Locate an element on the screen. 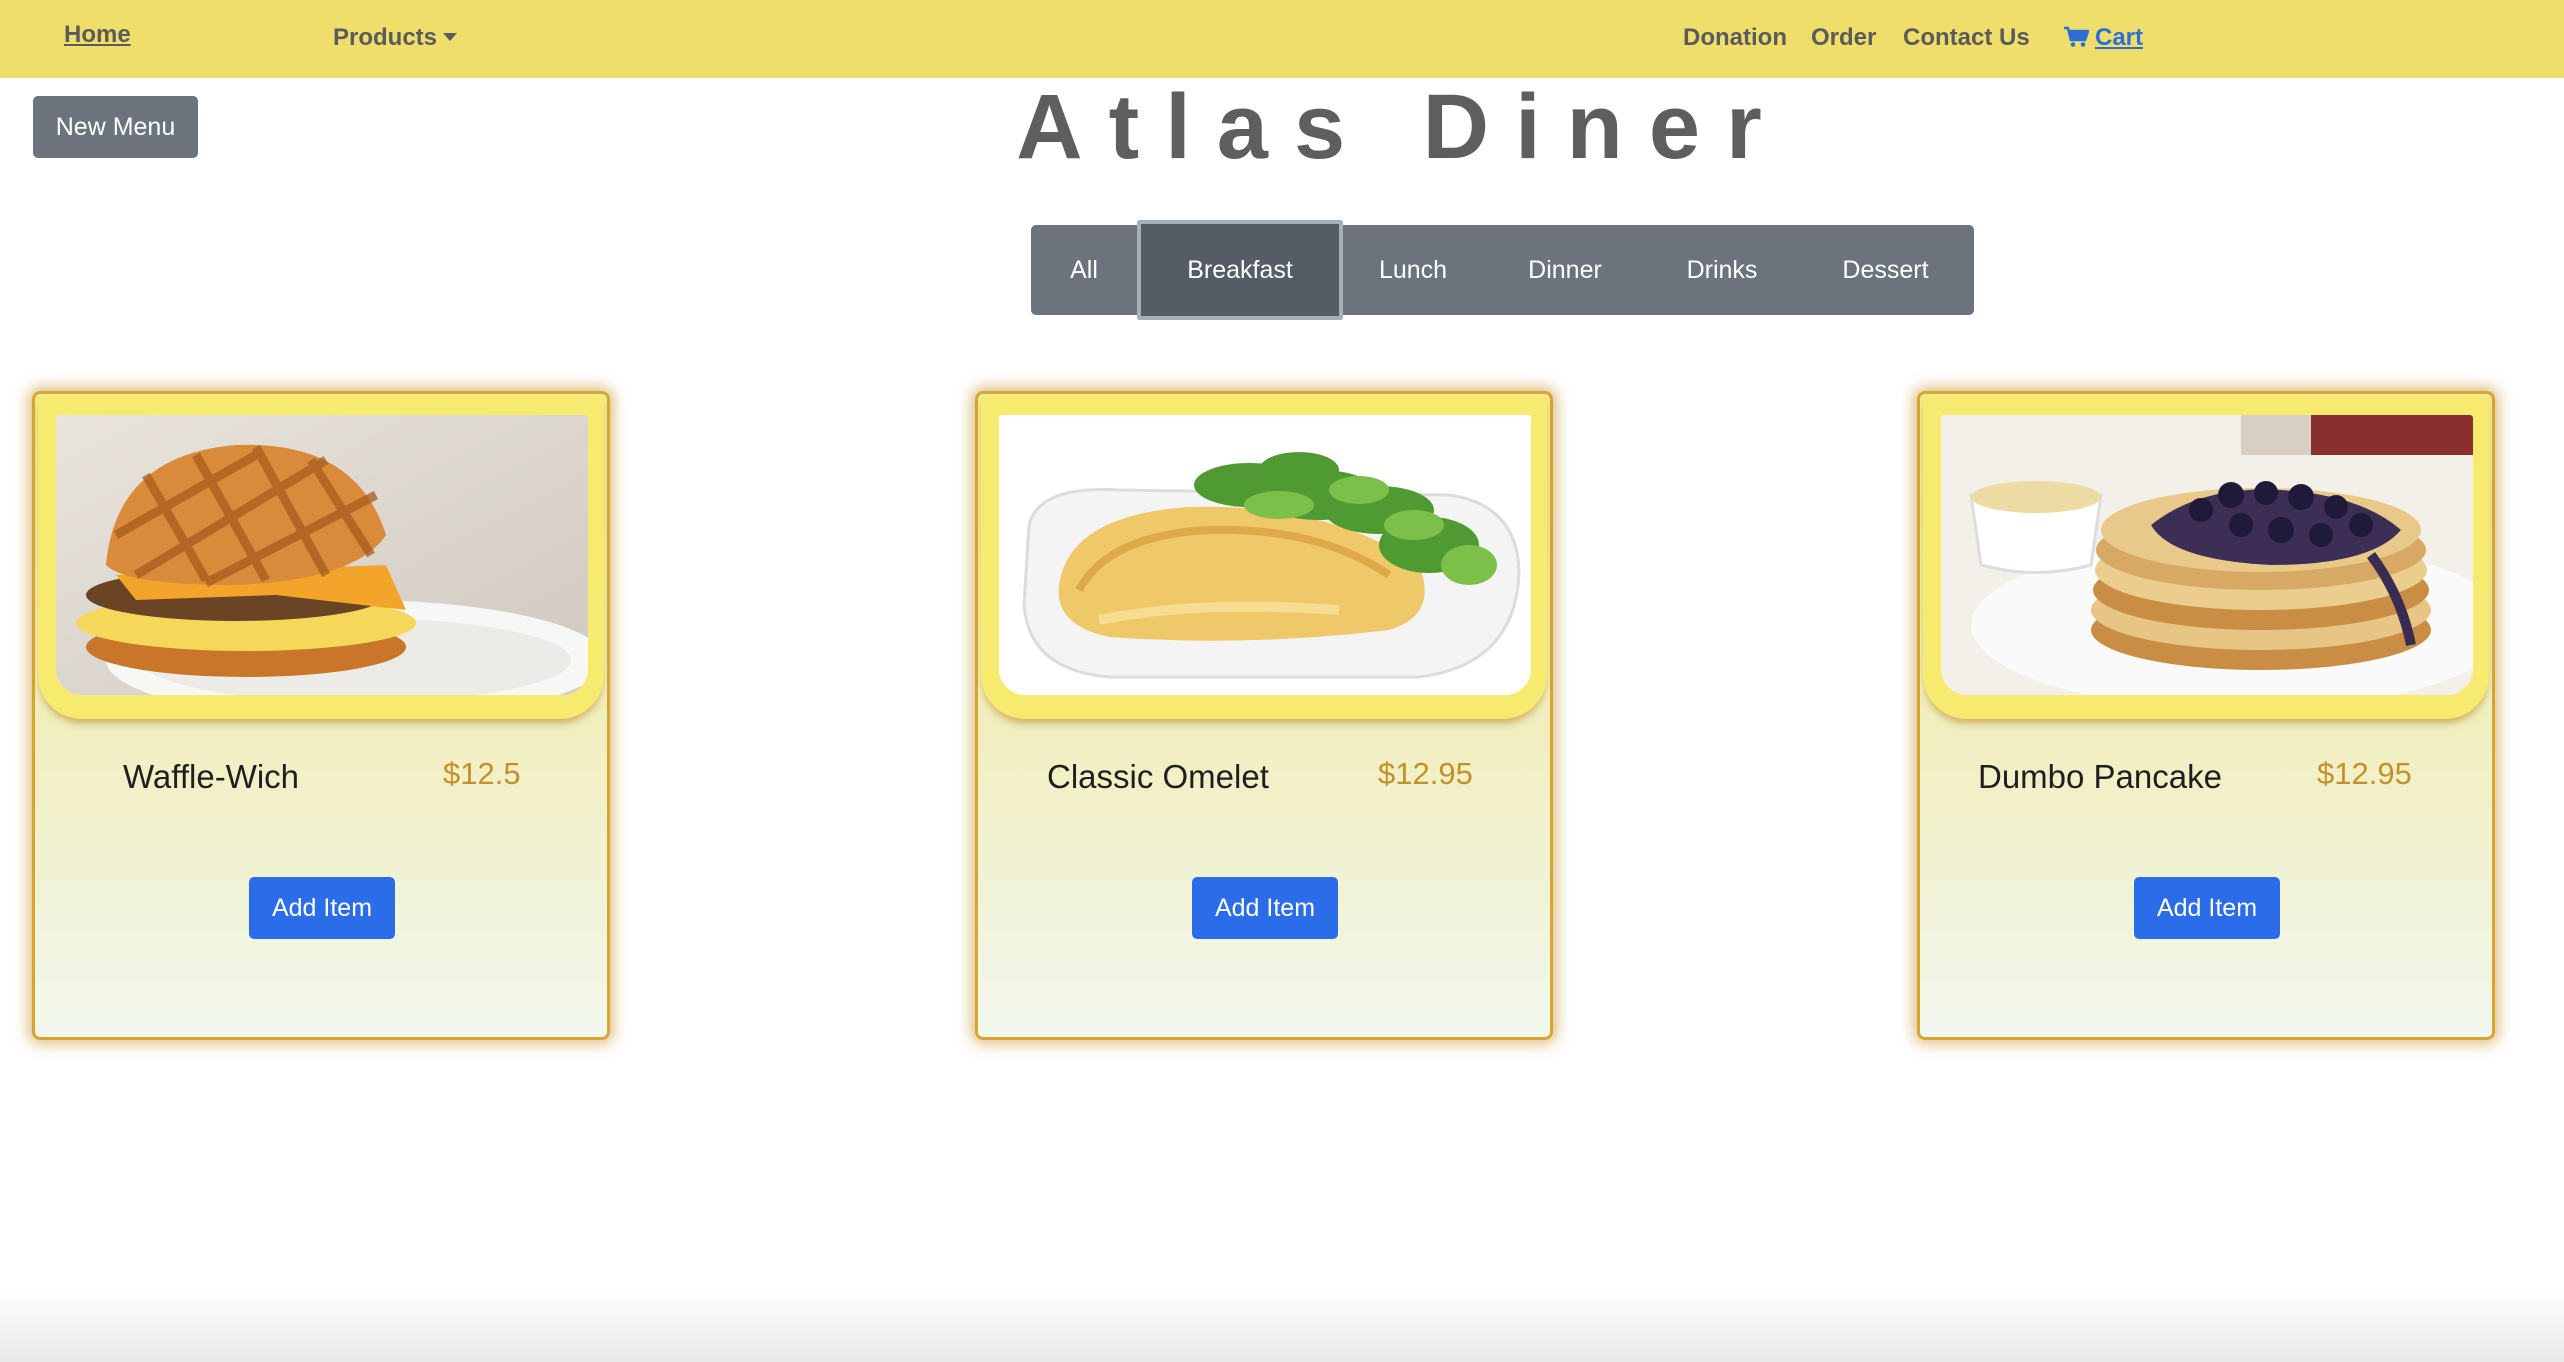 Image resolution: width=2564 pixels, height=1362 pixels. nav-home-link: Home is located at coordinates (97, 39).